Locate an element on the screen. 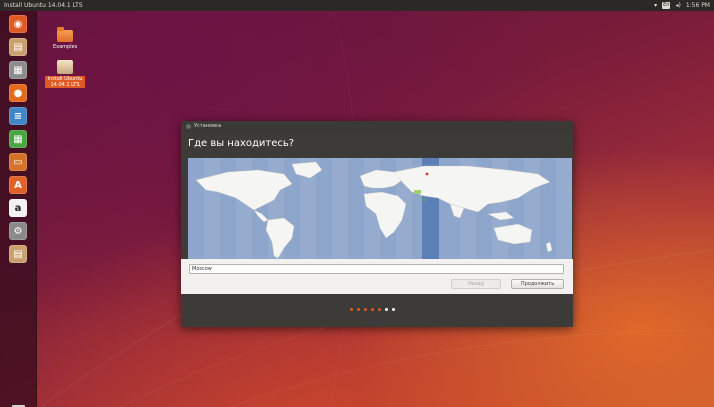  location-pin-icon is located at coordinates (427, 174).